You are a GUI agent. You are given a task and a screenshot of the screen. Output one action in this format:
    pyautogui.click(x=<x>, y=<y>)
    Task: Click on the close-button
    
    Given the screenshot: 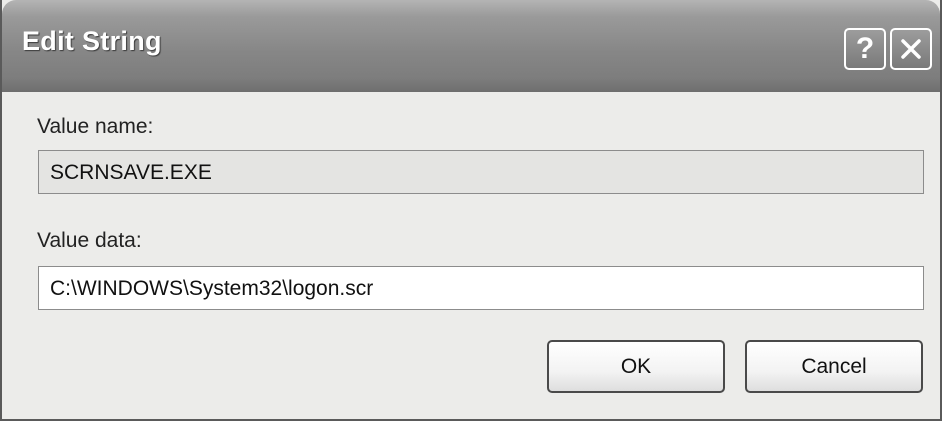 What is the action you would take?
    pyautogui.click(x=911, y=49)
    